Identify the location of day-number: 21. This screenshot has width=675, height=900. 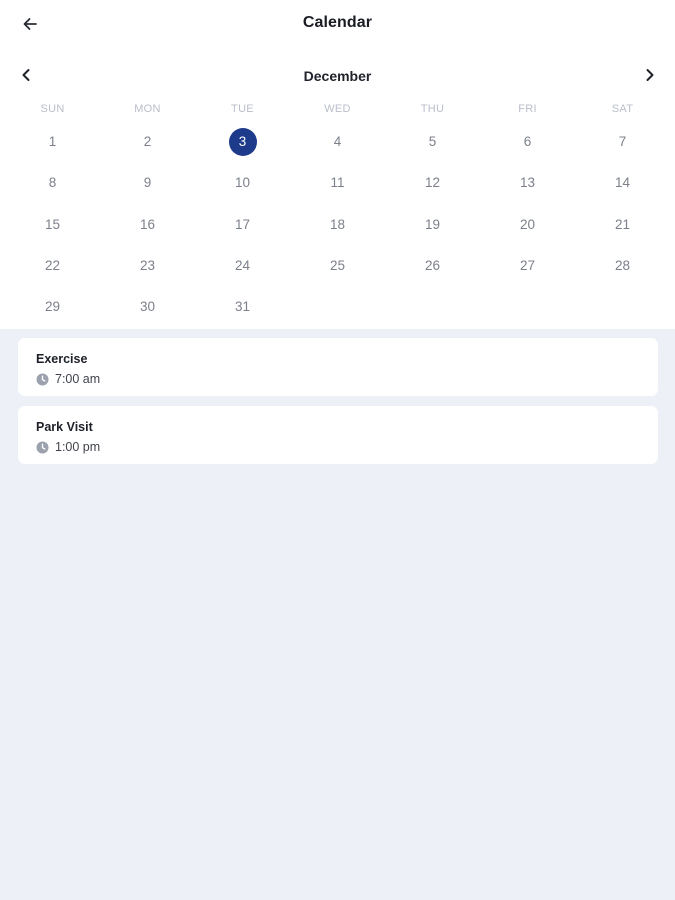
(622, 224).